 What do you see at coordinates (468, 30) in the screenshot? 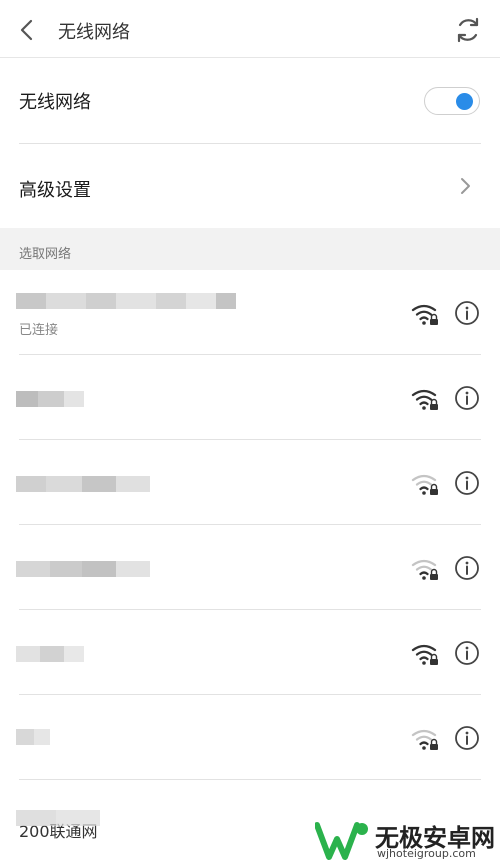
I see `refresh-icon` at bounding box center [468, 30].